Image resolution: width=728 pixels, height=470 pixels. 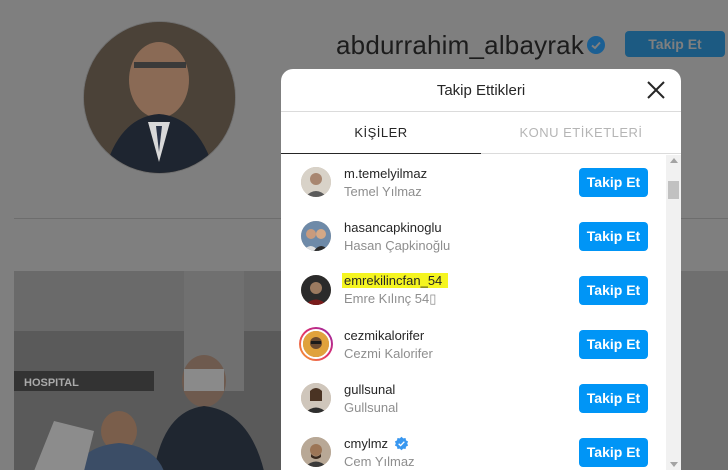 I want to click on list-item: cmylmz Cem Yılmaz Takip Et, so click(x=481, y=447).